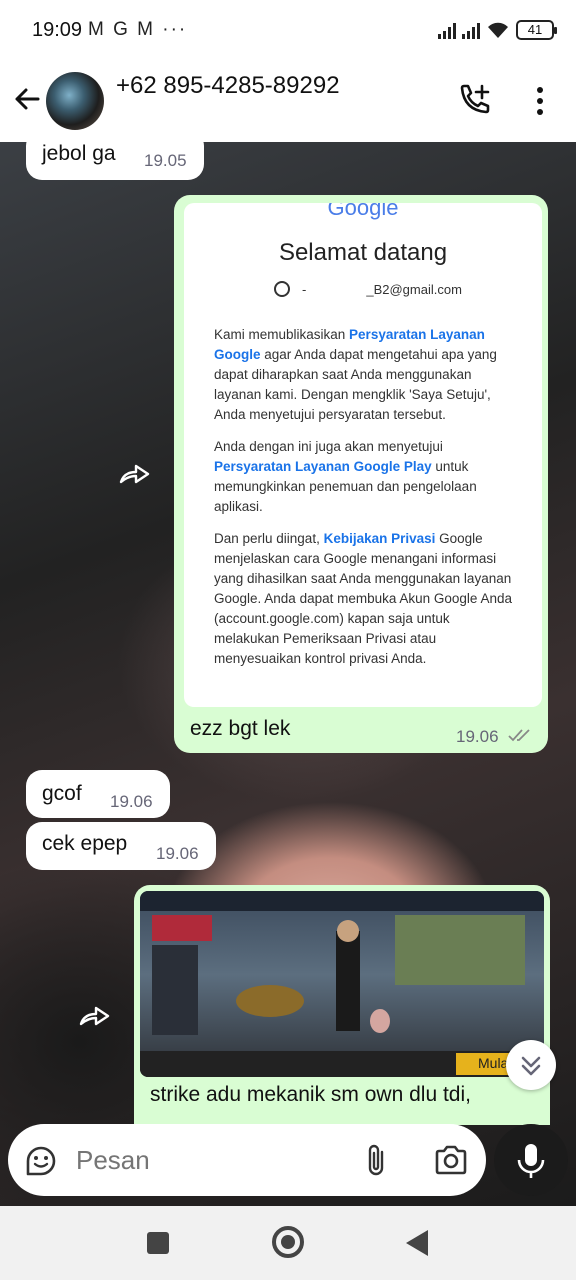 The image size is (576, 1280). I want to click on message-incoming: cek epep 19.06, so click(121, 846).